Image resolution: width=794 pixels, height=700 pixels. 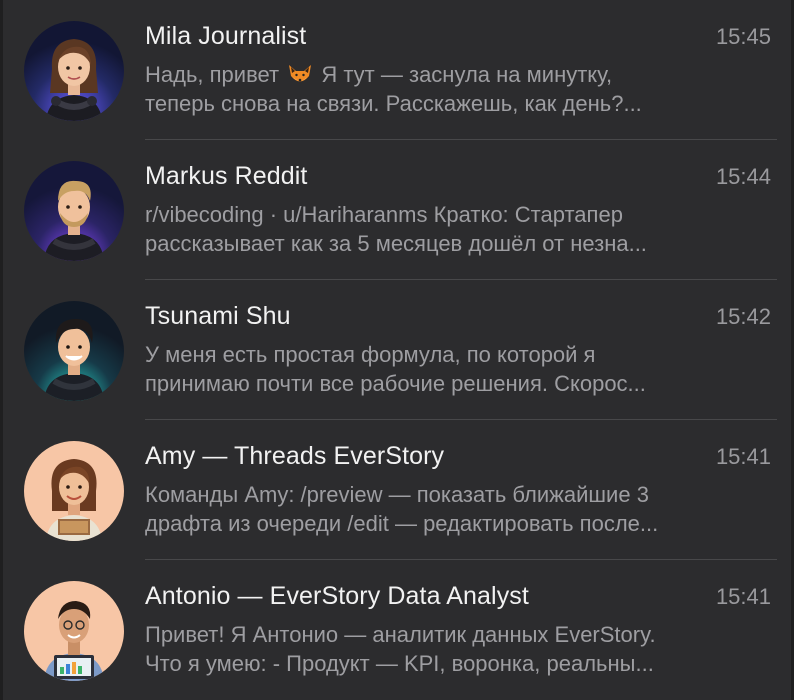 What do you see at coordinates (218, 316) in the screenshot?
I see `chat-name: Tsunami Shu` at bounding box center [218, 316].